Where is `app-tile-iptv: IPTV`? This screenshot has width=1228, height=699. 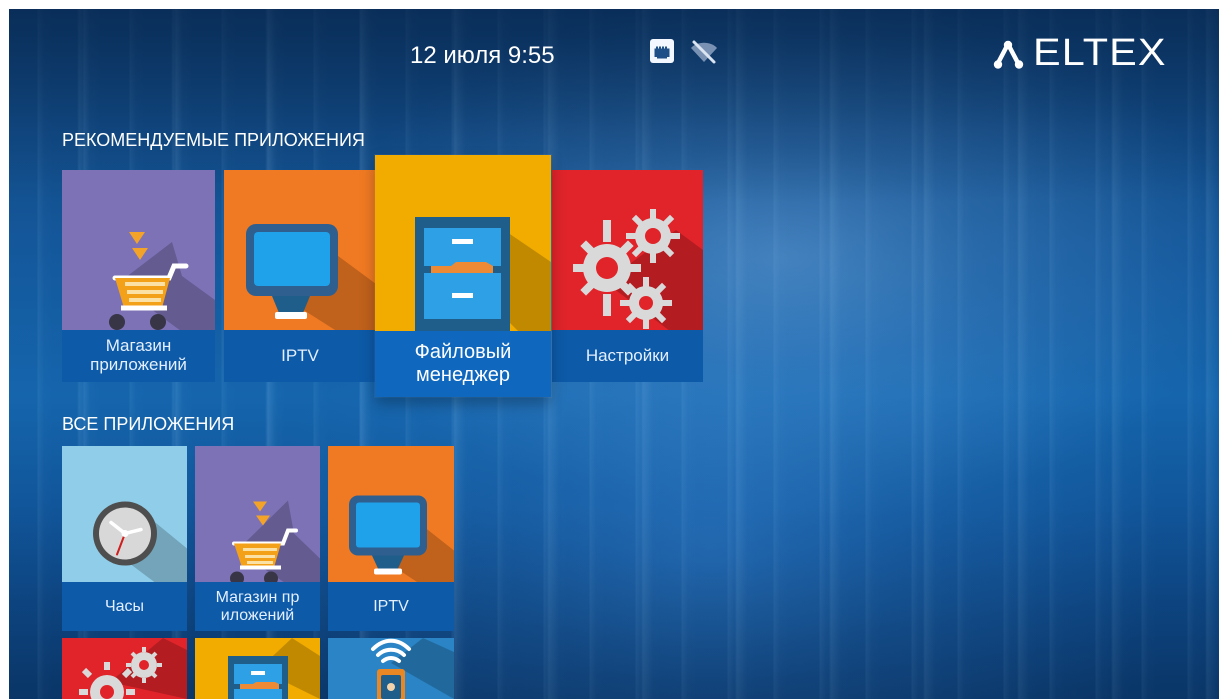 app-tile-iptv: IPTV is located at coordinates (300, 276).